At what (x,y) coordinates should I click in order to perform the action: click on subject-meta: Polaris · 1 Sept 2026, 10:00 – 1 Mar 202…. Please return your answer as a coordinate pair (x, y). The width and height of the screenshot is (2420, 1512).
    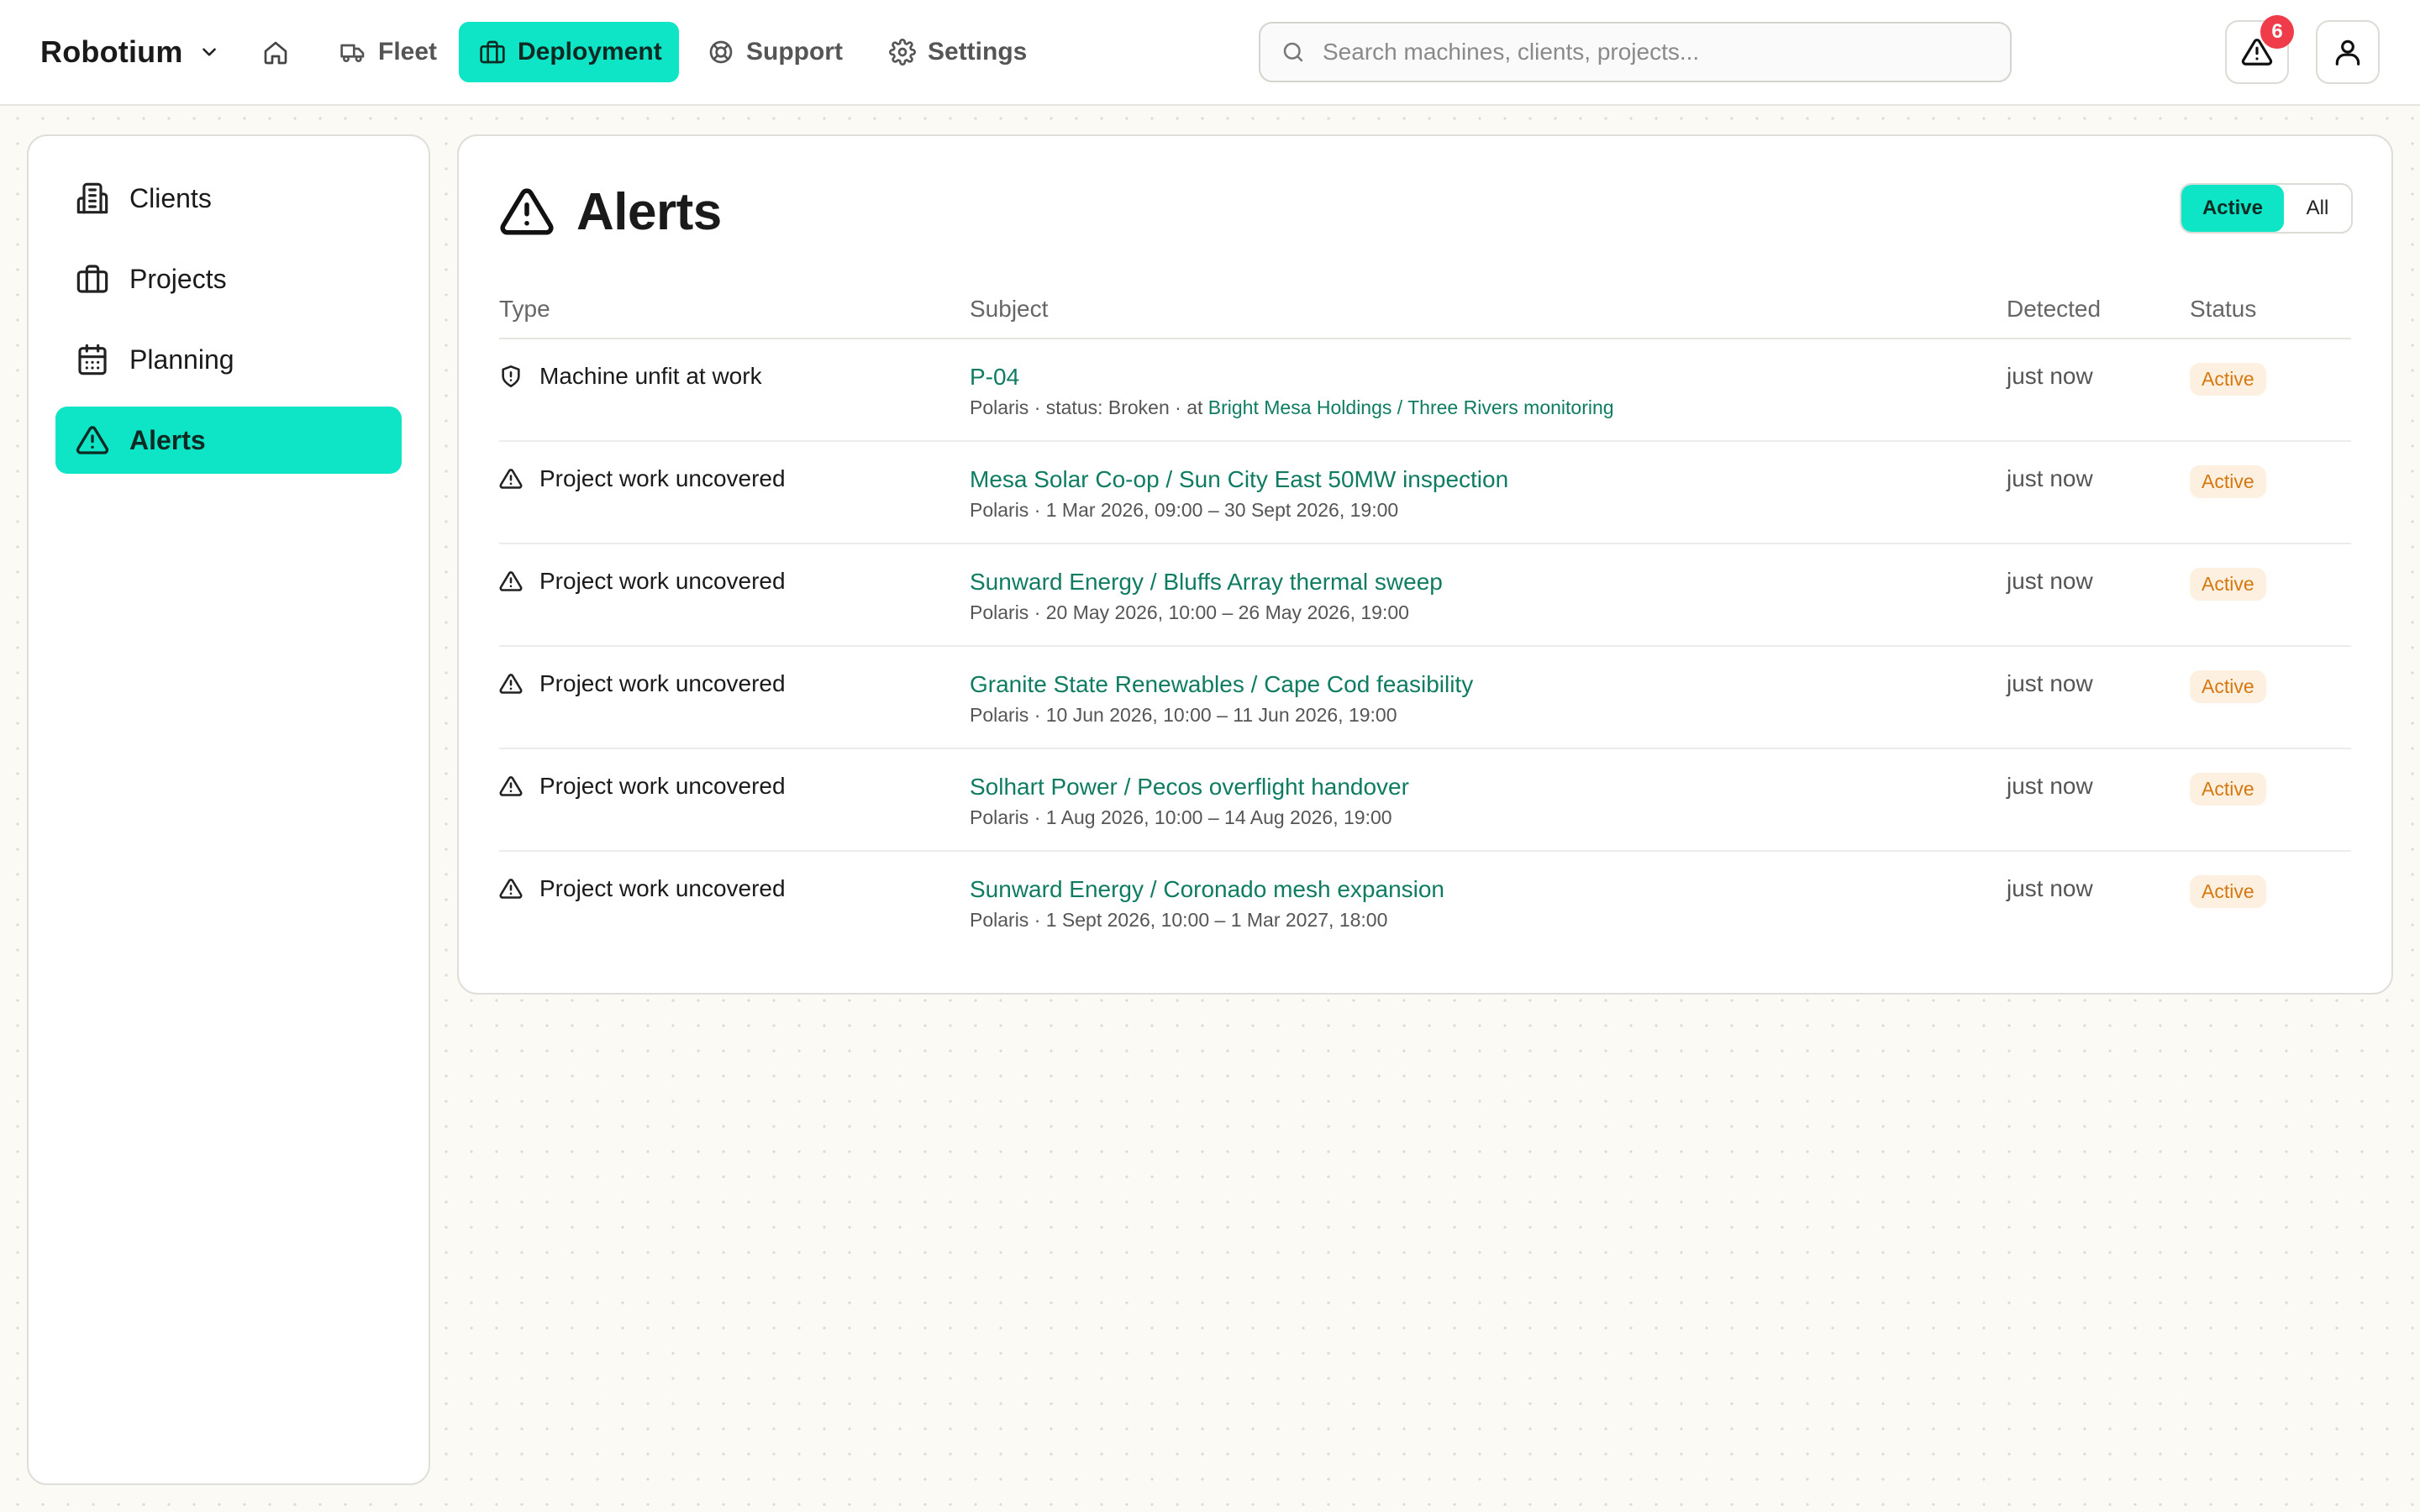
    Looking at the image, I should click on (1179, 920).